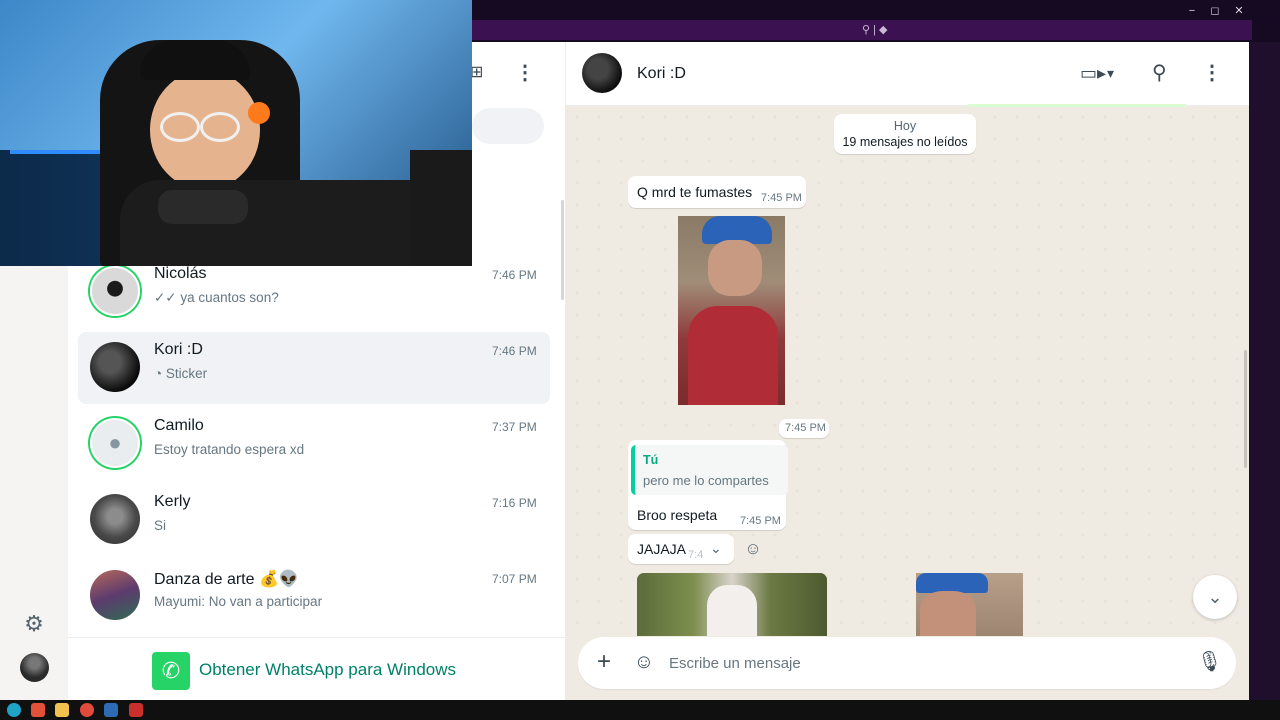  Describe the element at coordinates (905, 126) in the screenshot. I see `date-label: Hoy` at that location.